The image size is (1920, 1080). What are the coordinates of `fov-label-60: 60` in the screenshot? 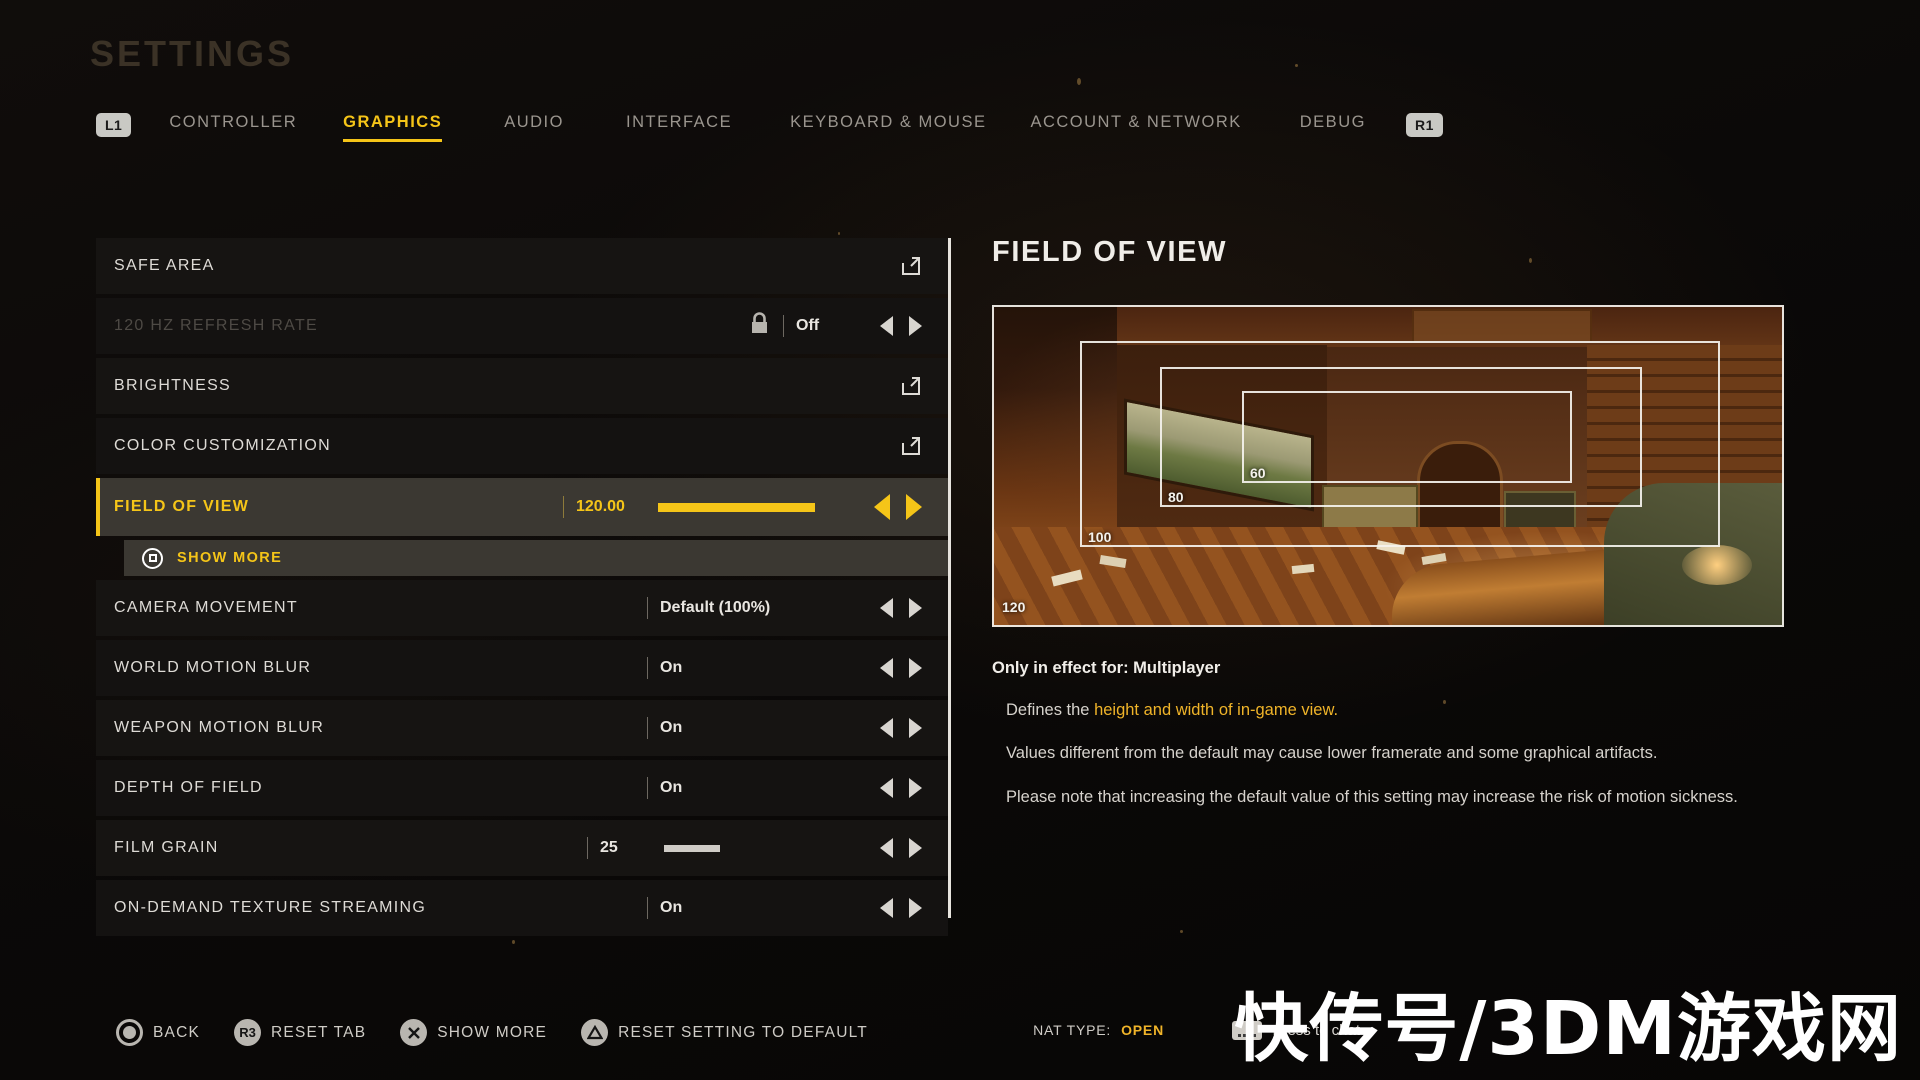 It's located at (1258, 473).